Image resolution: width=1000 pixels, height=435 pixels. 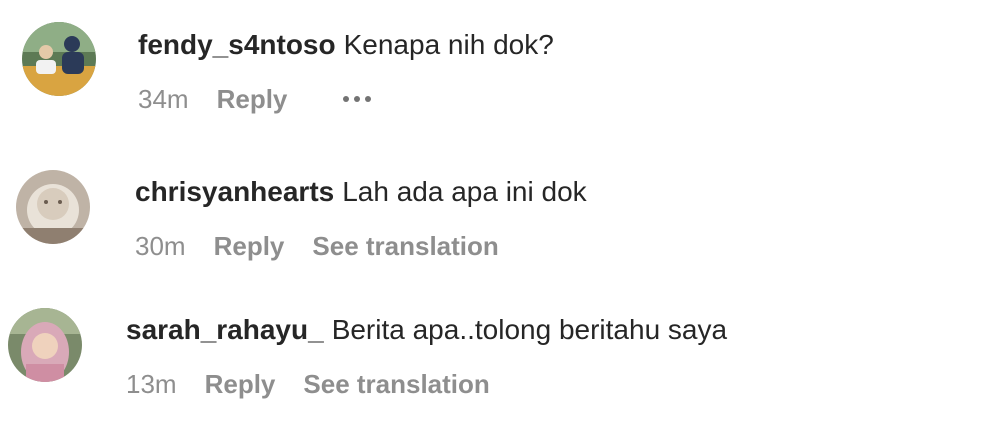 What do you see at coordinates (151, 384) in the screenshot?
I see `comment-timestamp: 13m` at bounding box center [151, 384].